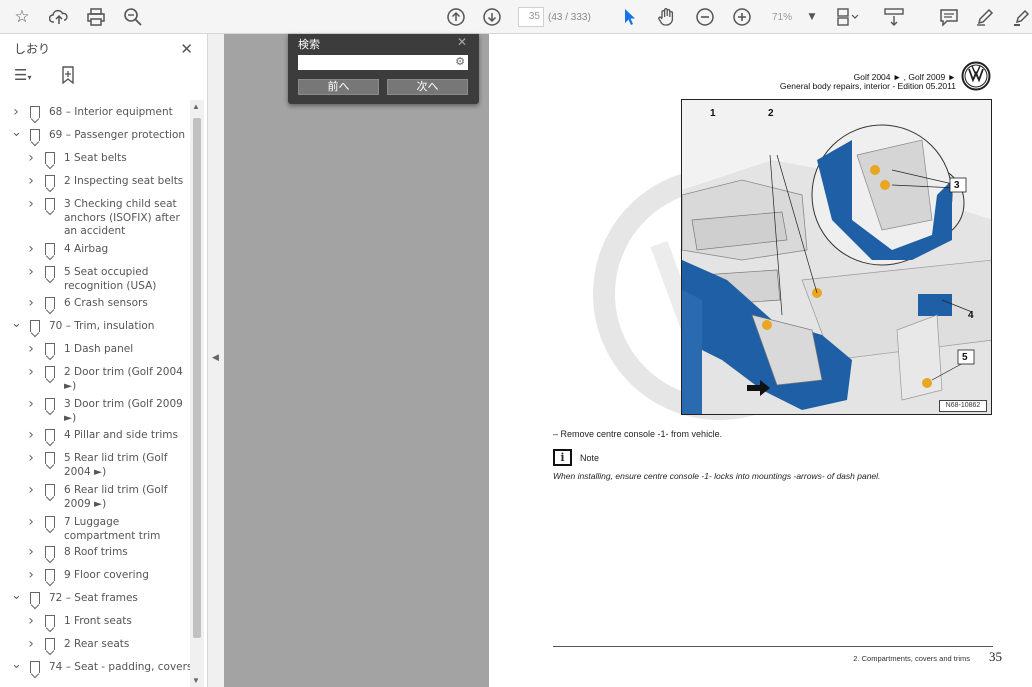 This screenshot has width=1032, height=687. What do you see at coordinates (456, 17) in the screenshot?
I see `page-up-icon` at bounding box center [456, 17].